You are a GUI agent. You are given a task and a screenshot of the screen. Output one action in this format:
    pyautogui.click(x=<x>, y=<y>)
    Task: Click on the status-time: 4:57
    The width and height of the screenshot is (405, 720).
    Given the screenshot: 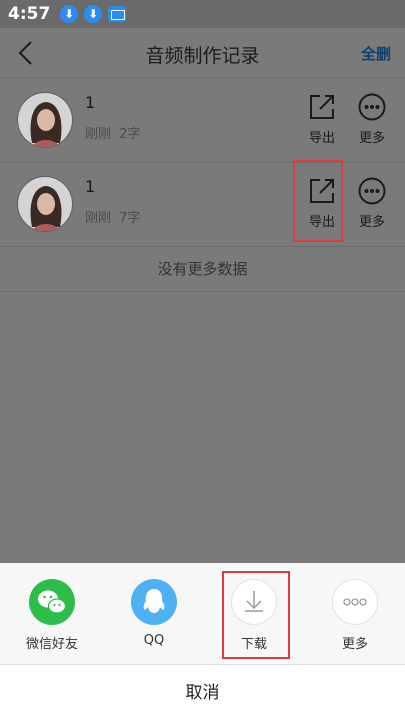 What is the action you would take?
    pyautogui.click(x=29, y=14)
    